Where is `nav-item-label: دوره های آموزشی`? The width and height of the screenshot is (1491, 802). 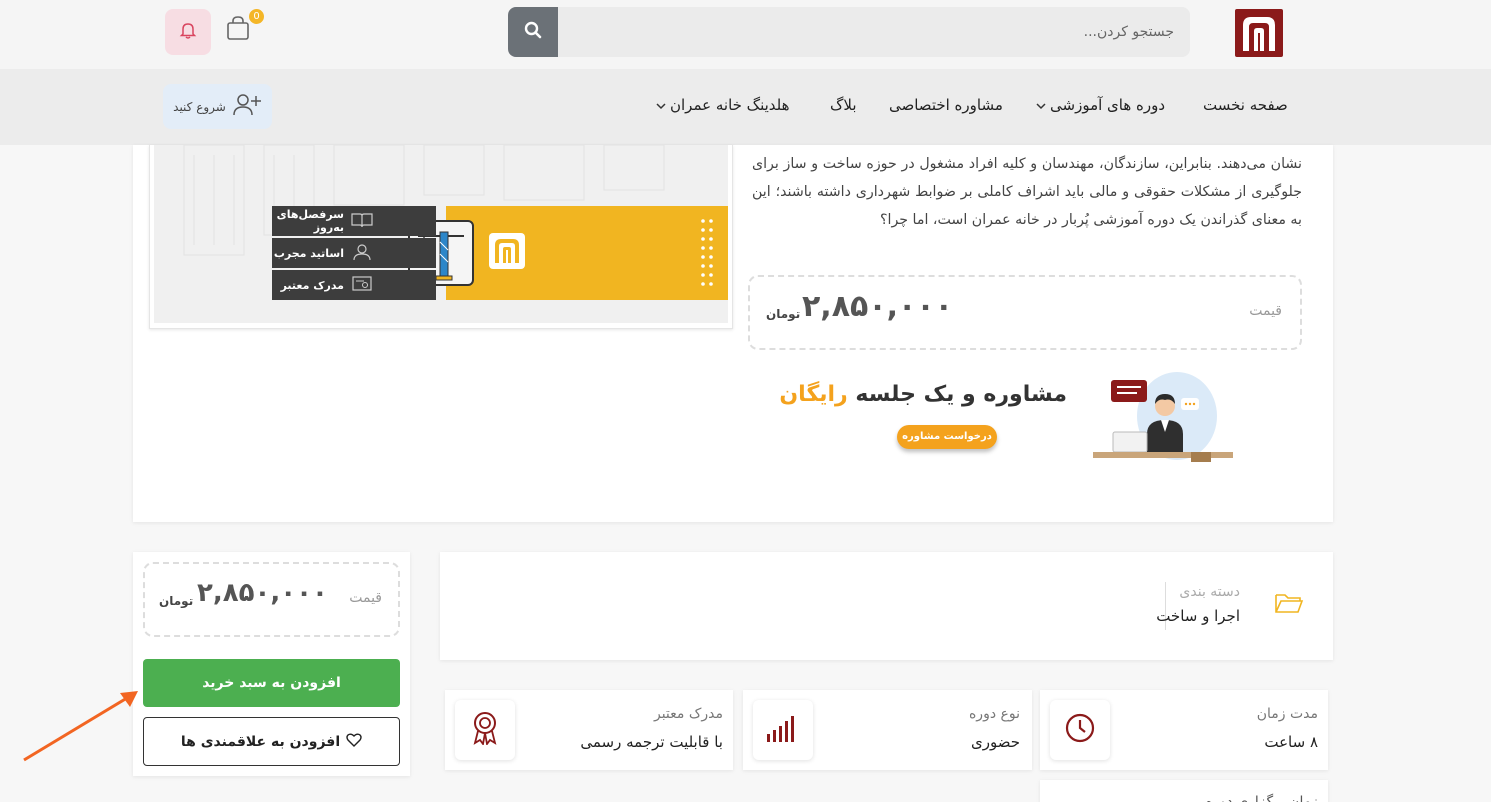
nav-item-label: دوره های آموزشی is located at coordinates (1108, 105).